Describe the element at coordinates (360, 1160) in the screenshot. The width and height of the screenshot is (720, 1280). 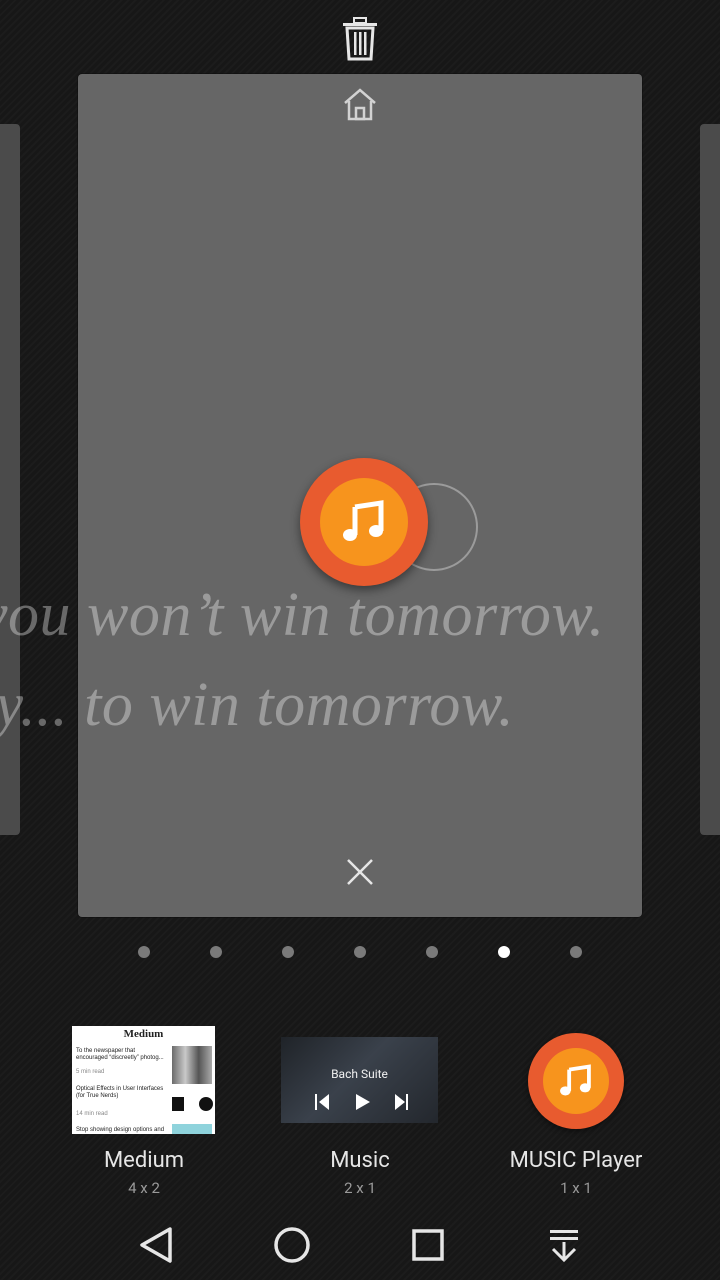
I see `widget-name: Music` at that location.